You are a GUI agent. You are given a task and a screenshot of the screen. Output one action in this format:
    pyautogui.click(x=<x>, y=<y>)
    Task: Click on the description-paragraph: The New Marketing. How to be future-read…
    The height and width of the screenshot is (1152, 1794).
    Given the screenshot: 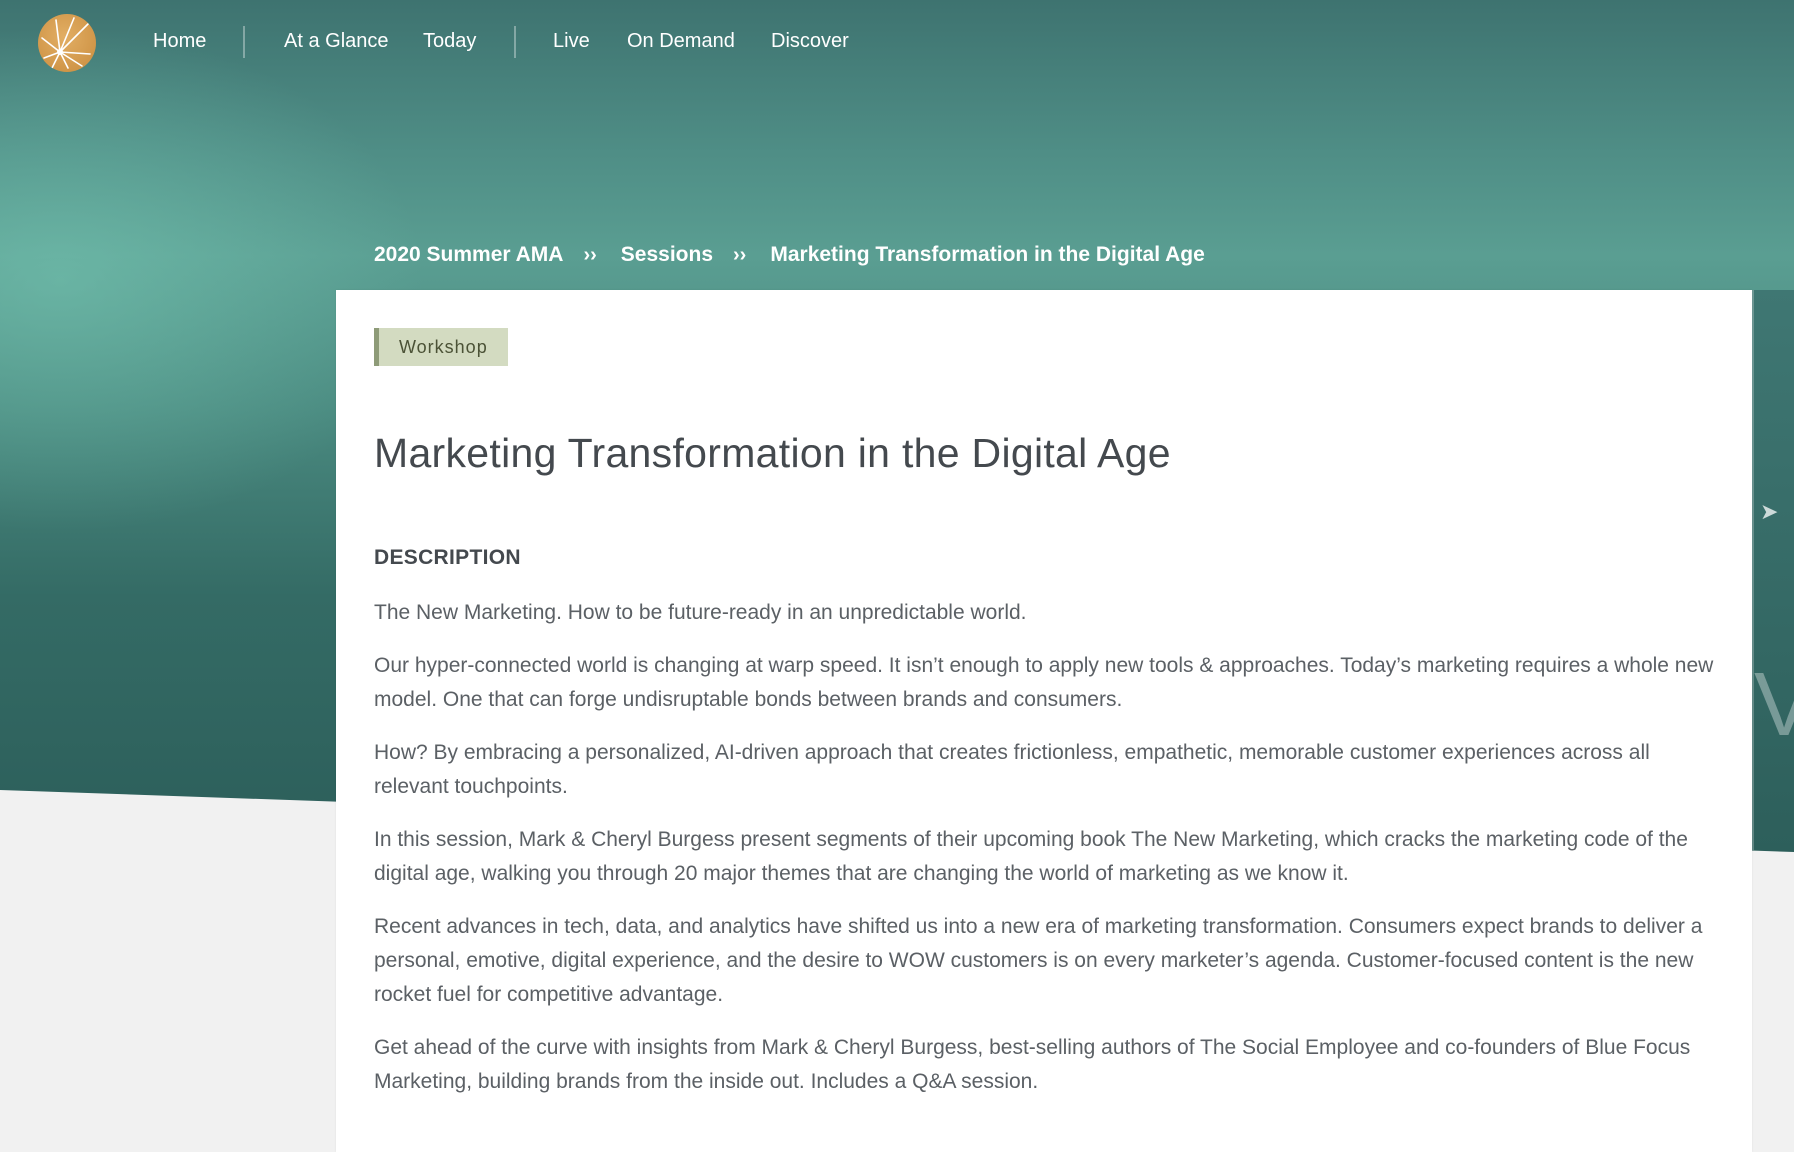 What is the action you would take?
    pyautogui.click(x=700, y=612)
    